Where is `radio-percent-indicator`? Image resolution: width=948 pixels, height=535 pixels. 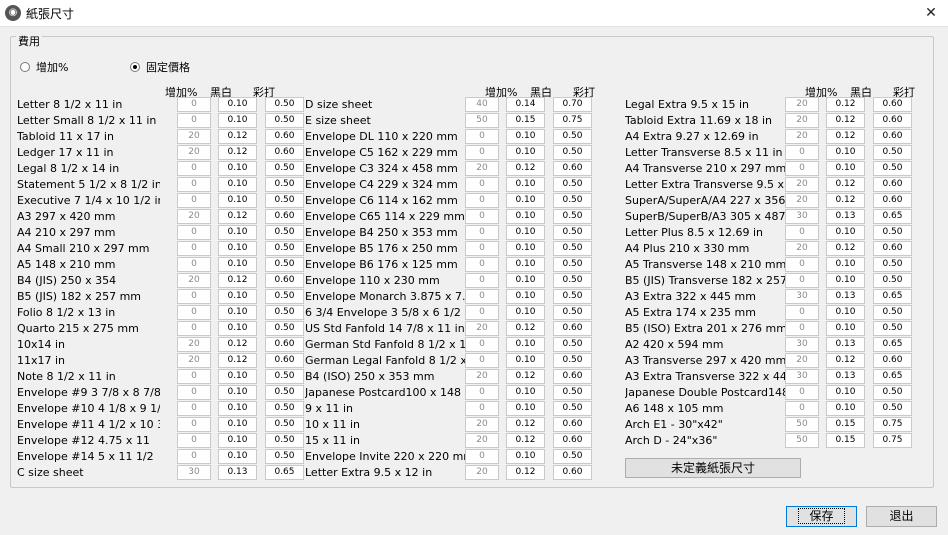 radio-percent-indicator is located at coordinates (25, 67).